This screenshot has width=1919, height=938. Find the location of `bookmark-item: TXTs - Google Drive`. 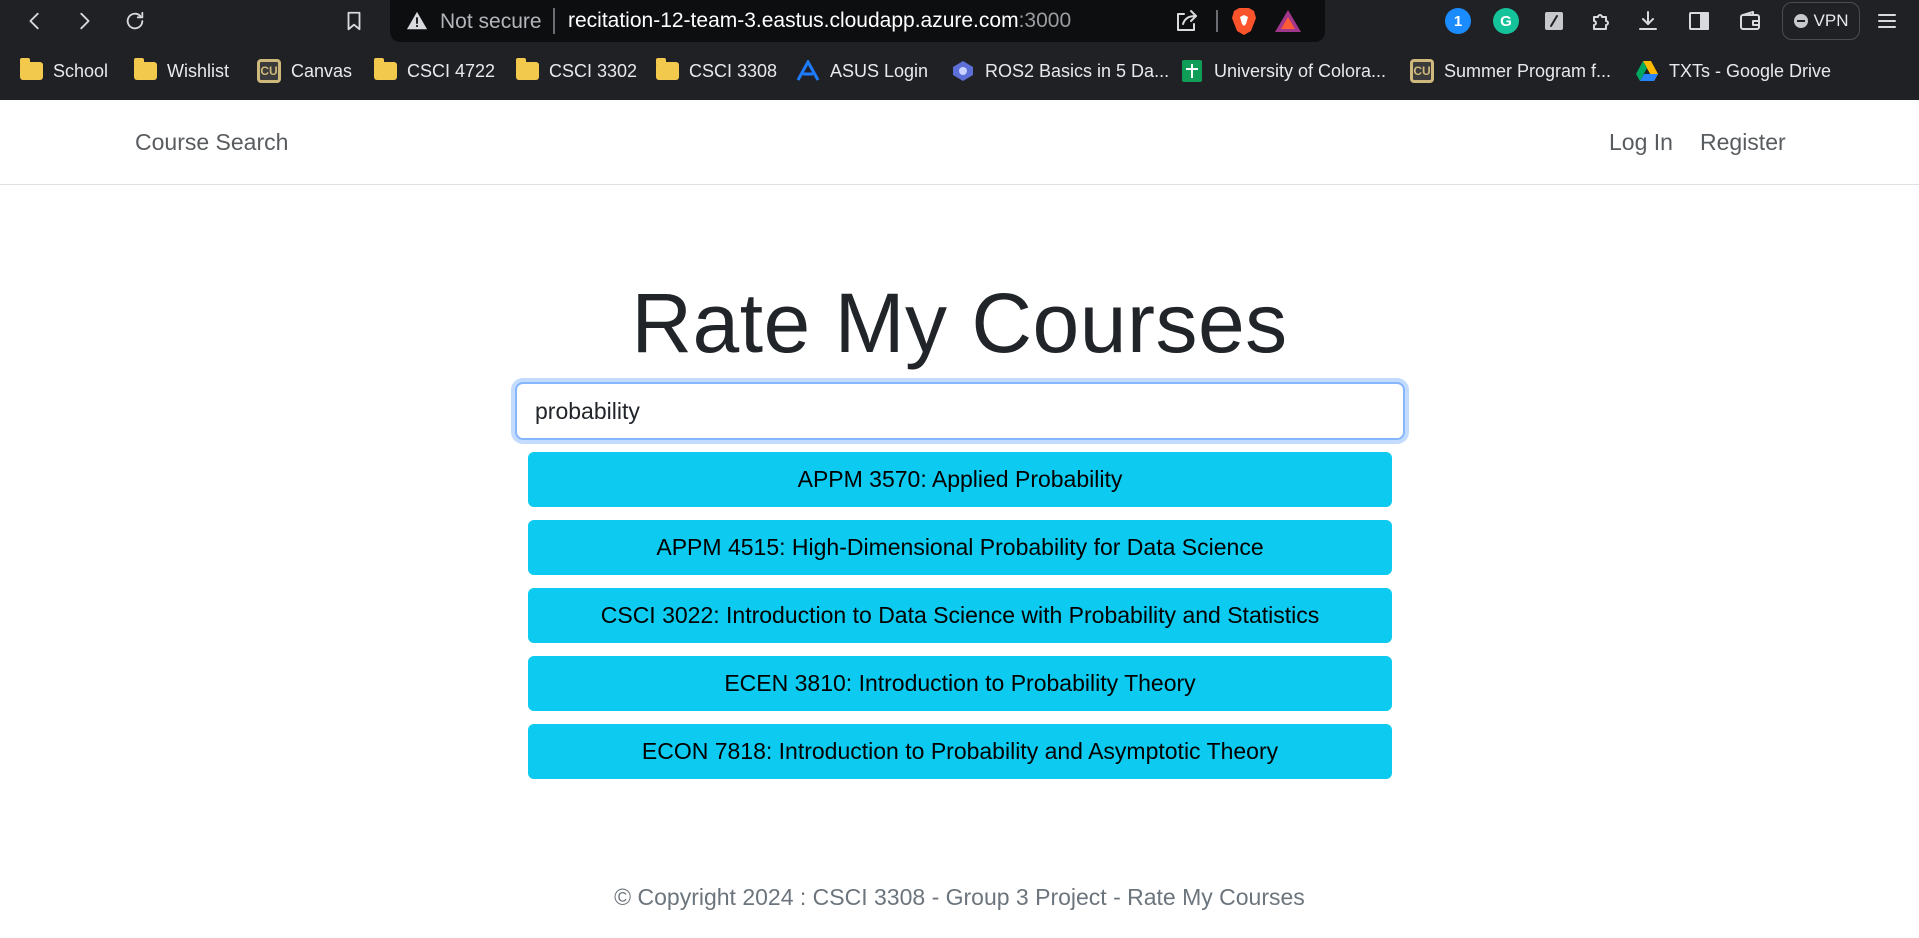

bookmark-item: TXTs - Google Drive is located at coordinates (1733, 71).